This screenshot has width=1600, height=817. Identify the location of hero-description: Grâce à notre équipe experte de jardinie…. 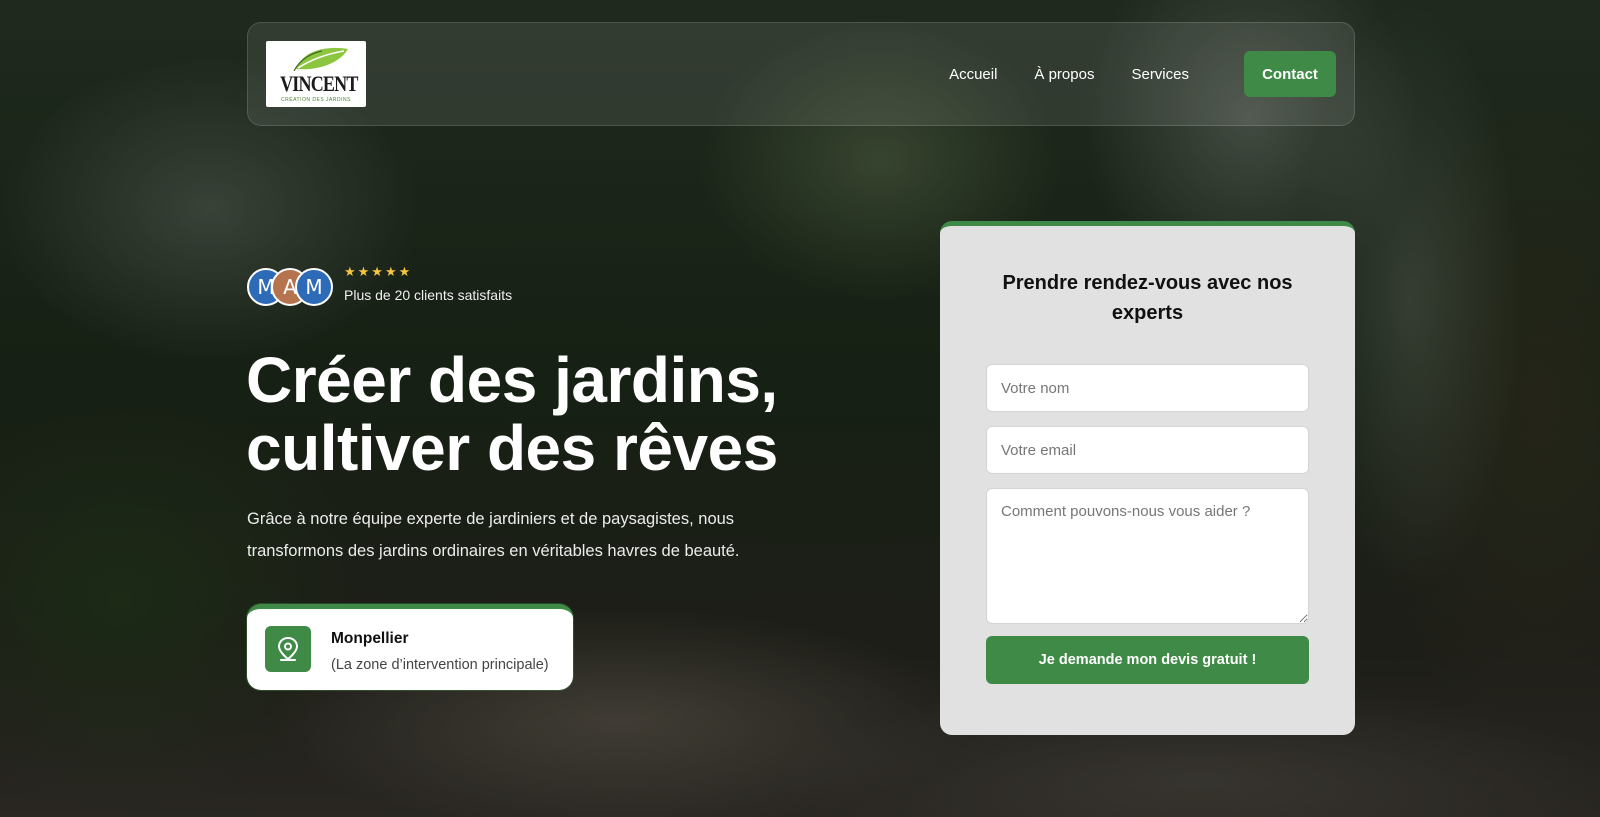
(493, 535).